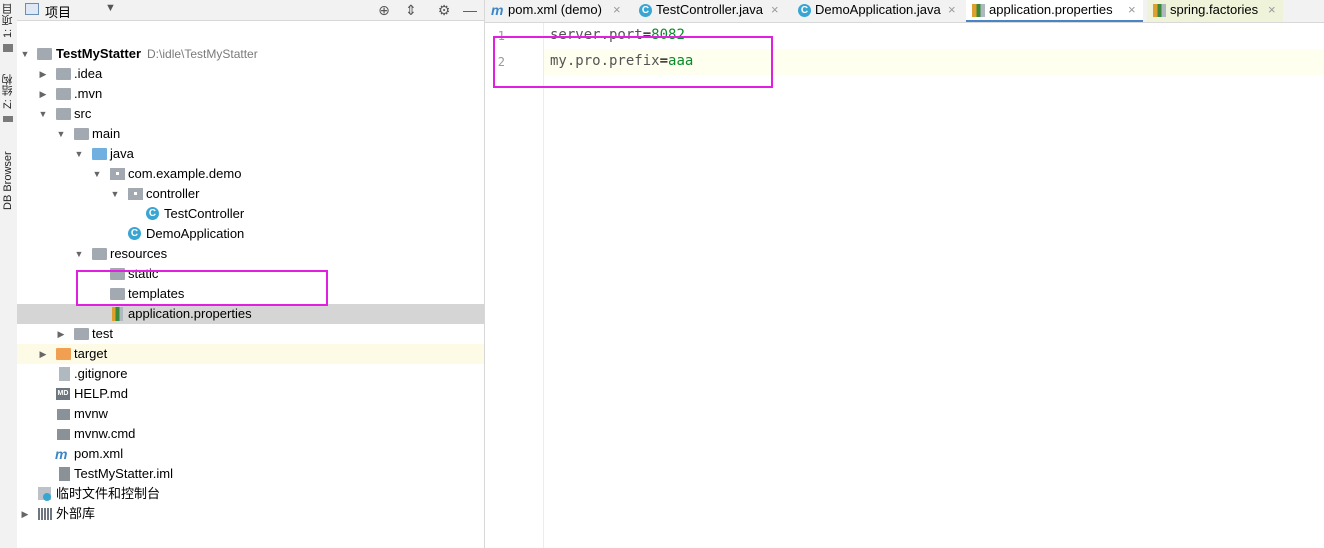 The height and width of the screenshot is (548, 1324). I want to click on tree-label: resources, so click(139, 253).